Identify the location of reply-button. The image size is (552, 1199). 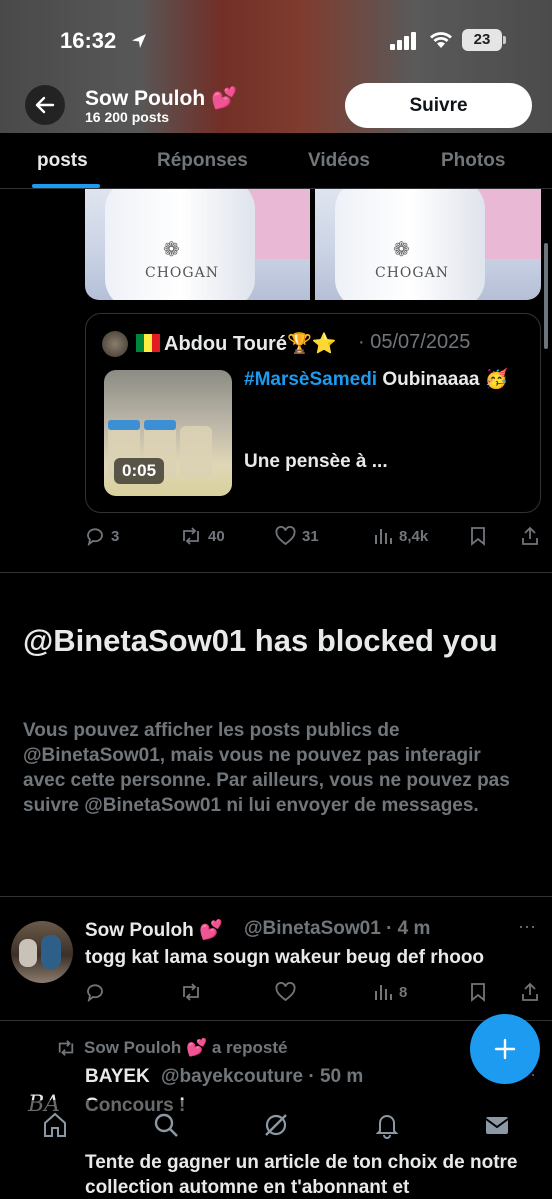
(95, 992).